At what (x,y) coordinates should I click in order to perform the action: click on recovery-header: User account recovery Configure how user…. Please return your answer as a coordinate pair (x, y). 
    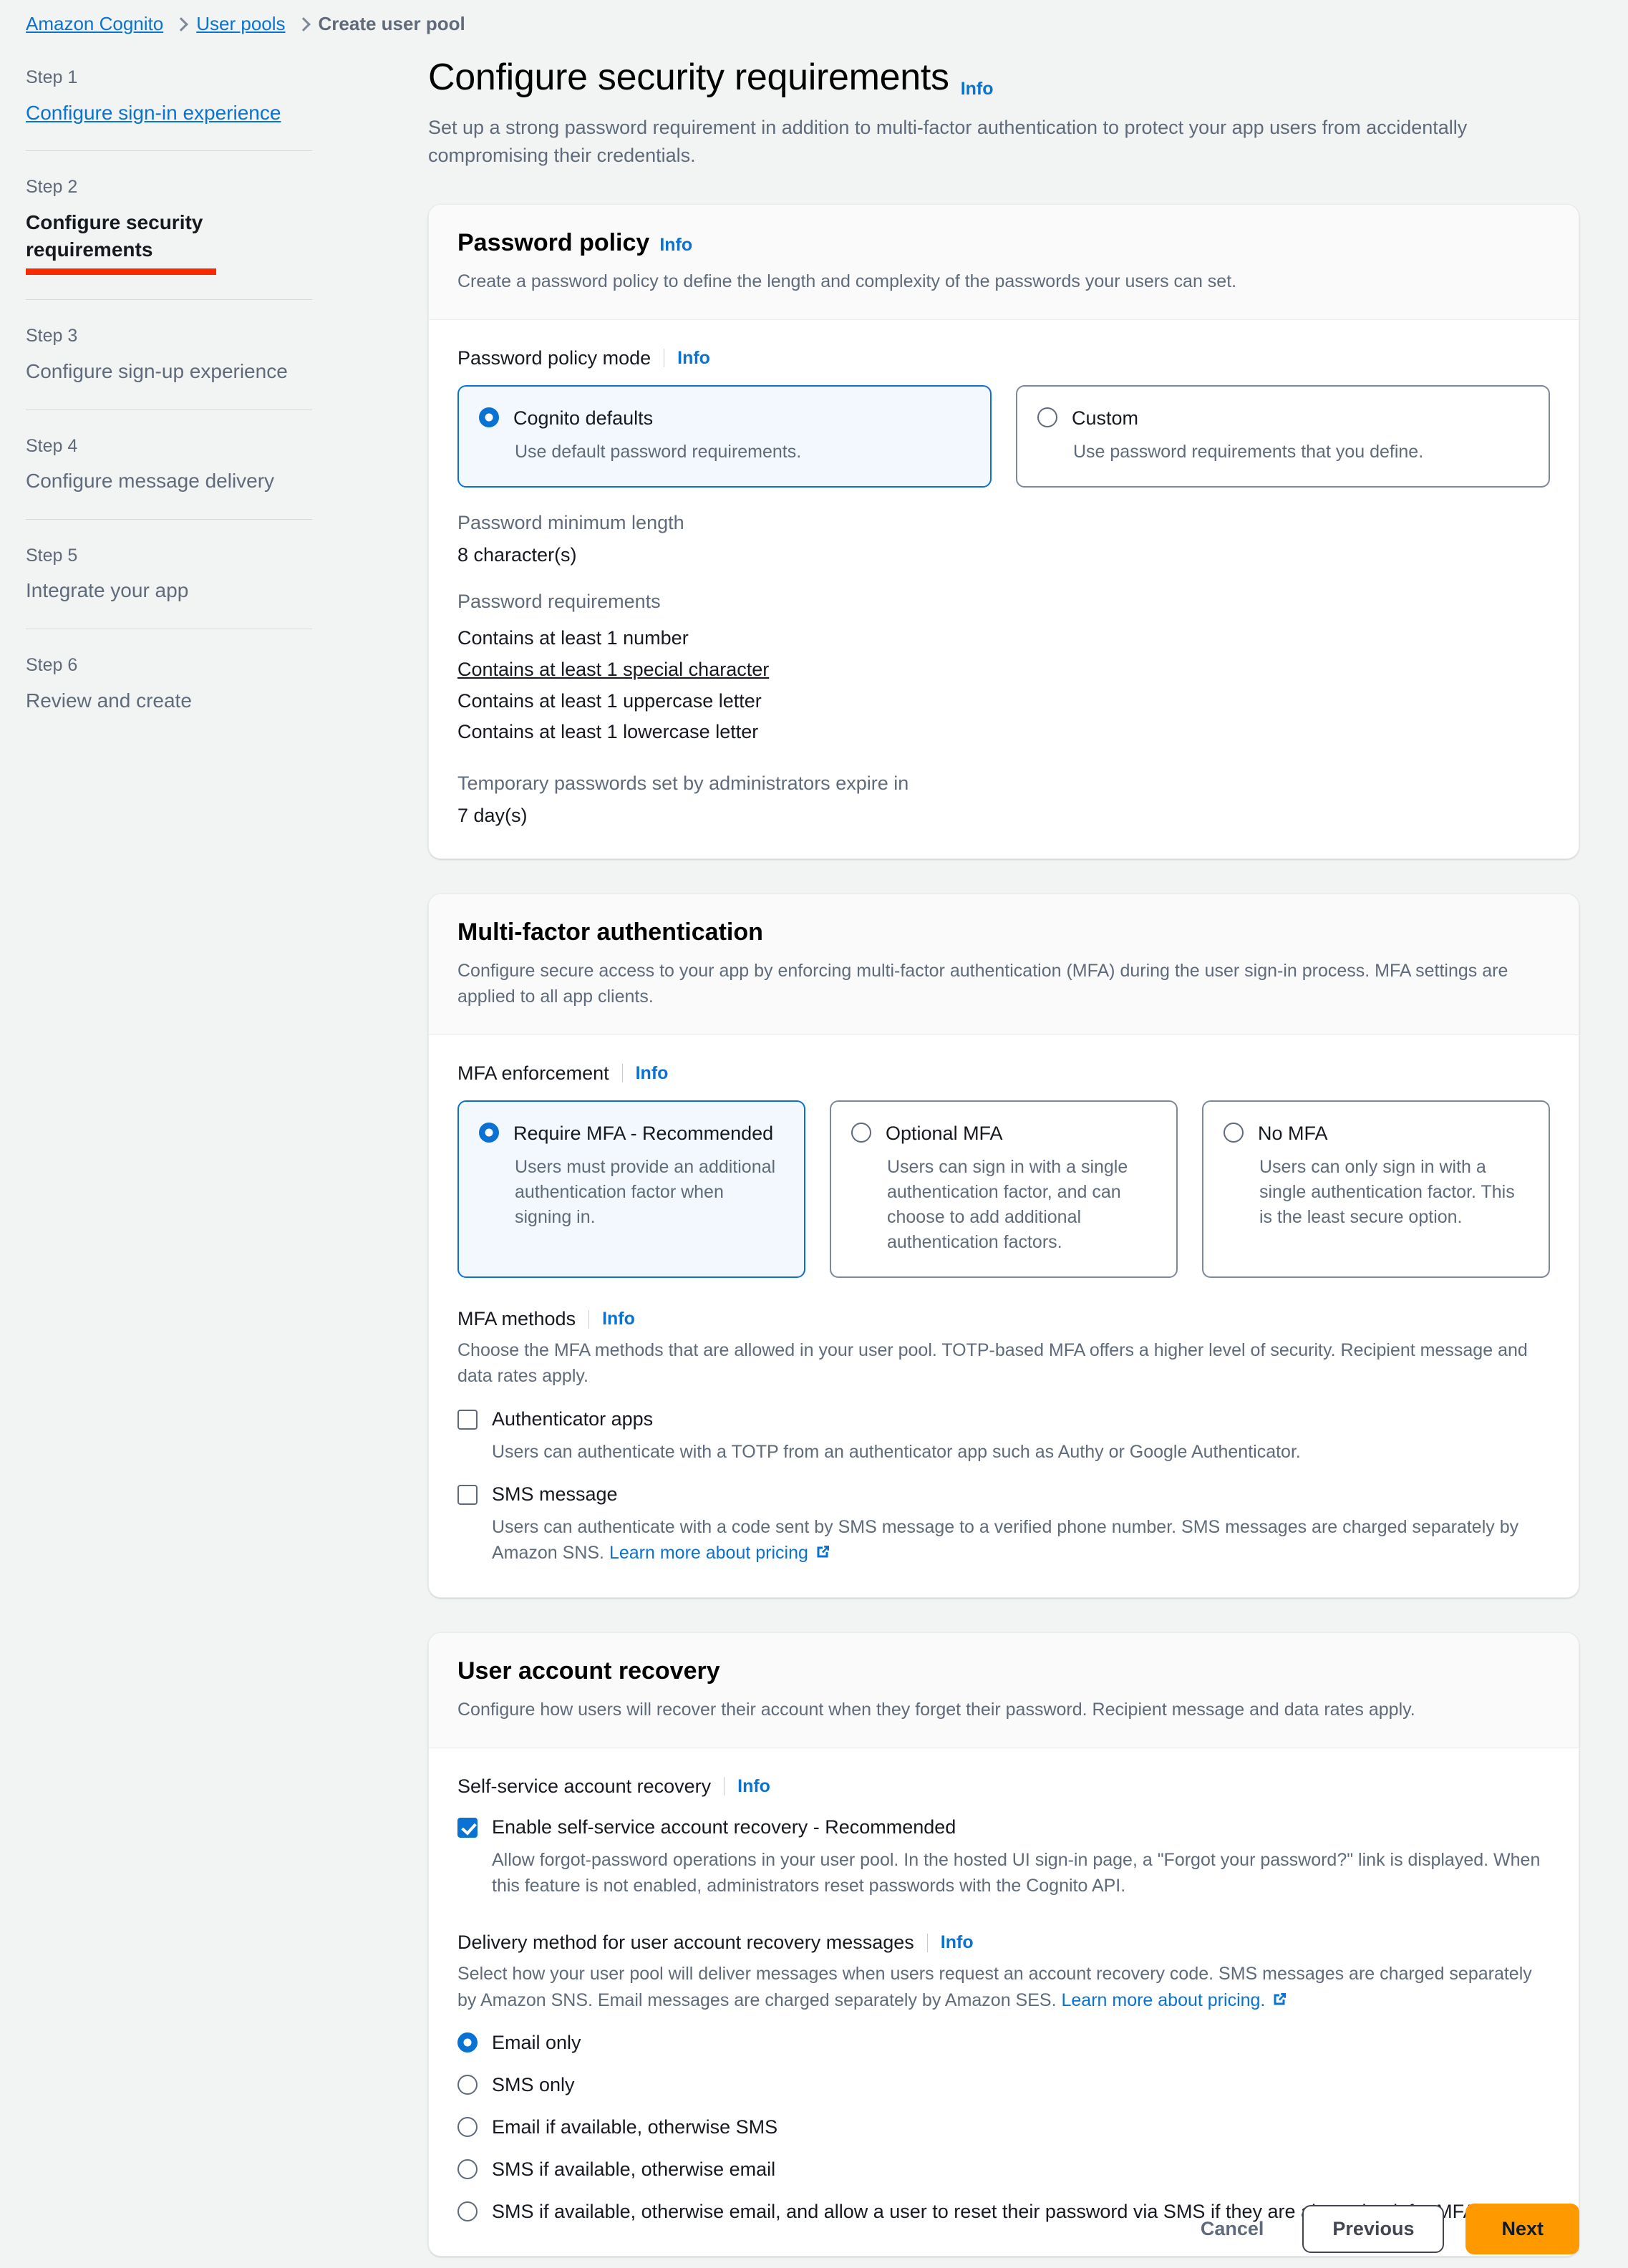
    Looking at the image, I should click on (1004, 1690).